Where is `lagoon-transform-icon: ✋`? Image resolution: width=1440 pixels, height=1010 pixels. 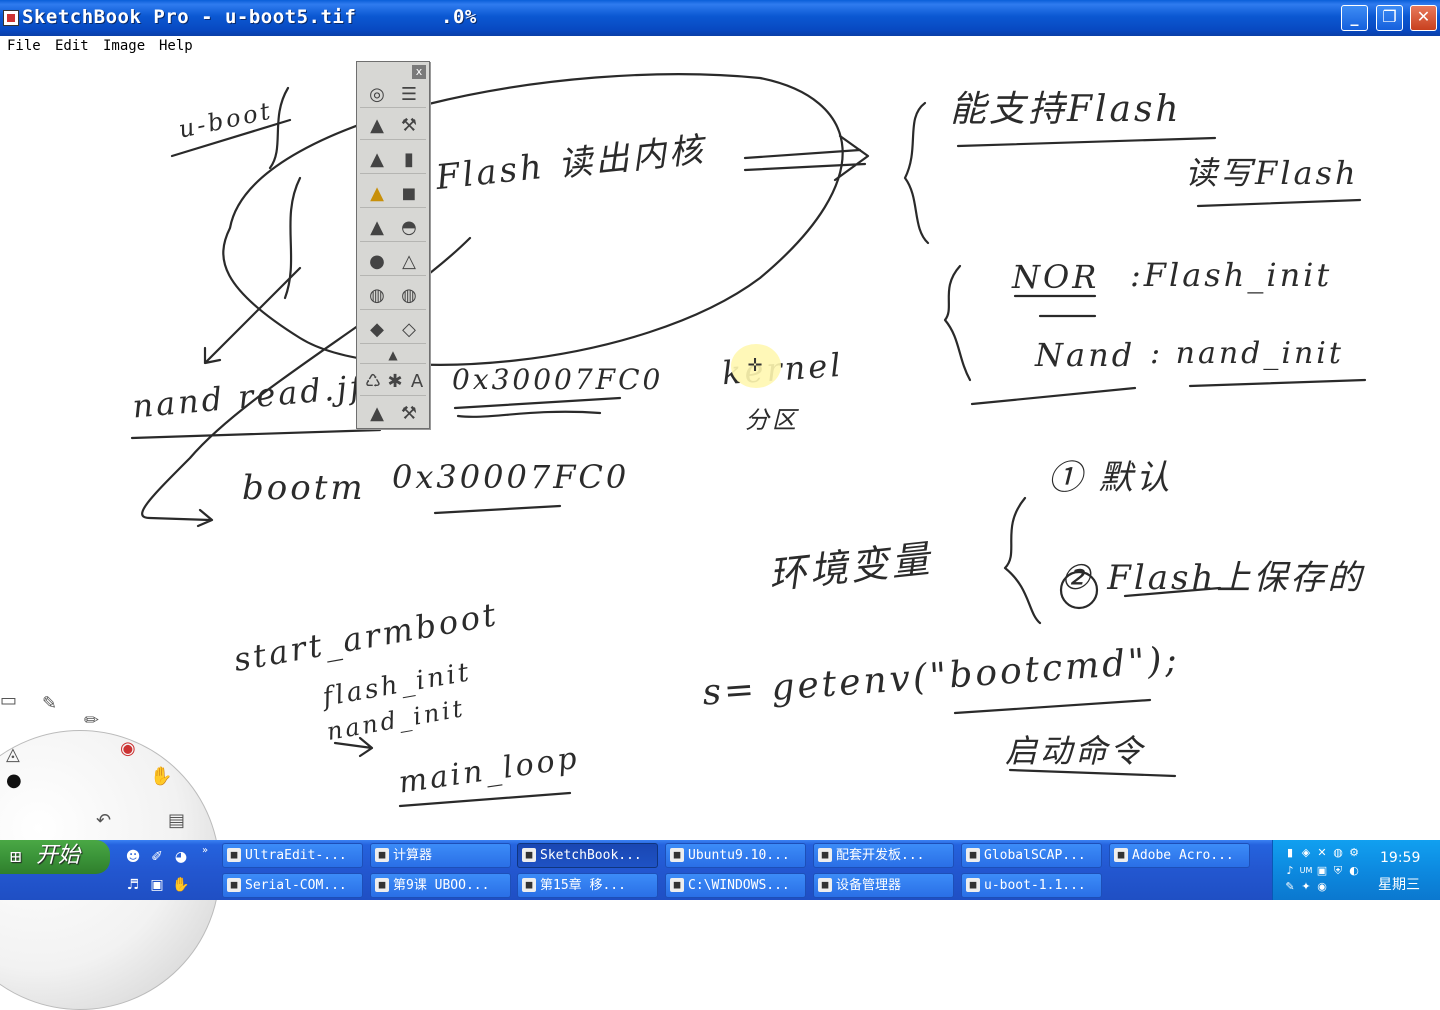 lagoon-transform-icon: ✋ is located at coordinates (161, 776).